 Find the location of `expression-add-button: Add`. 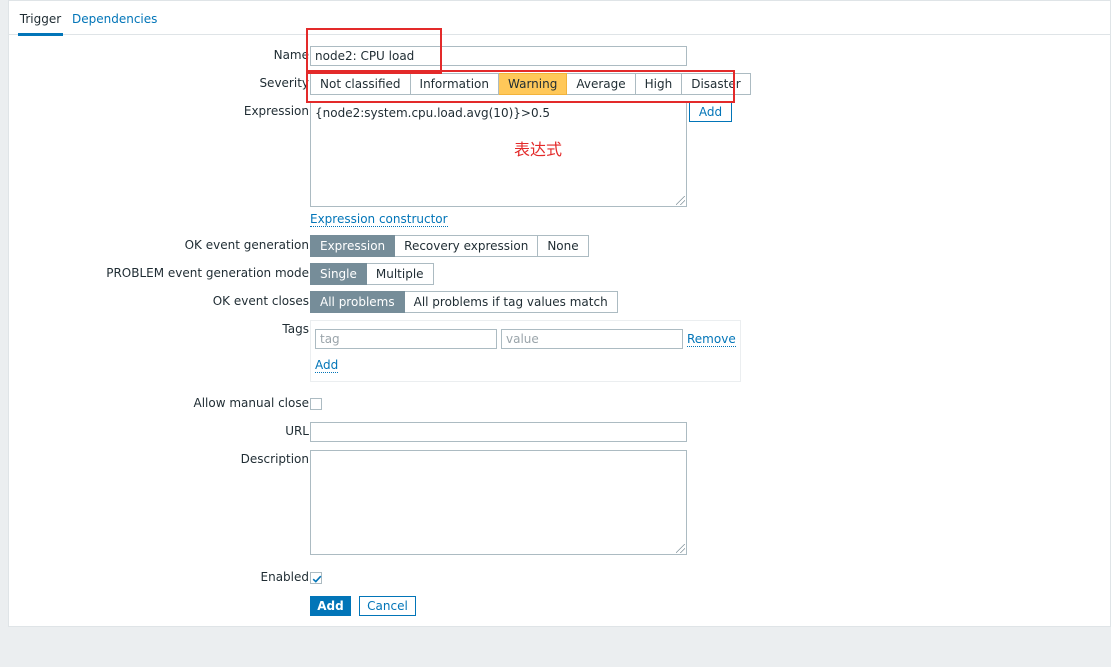

expression-add-button: Add is located at coordinates (710, 112).